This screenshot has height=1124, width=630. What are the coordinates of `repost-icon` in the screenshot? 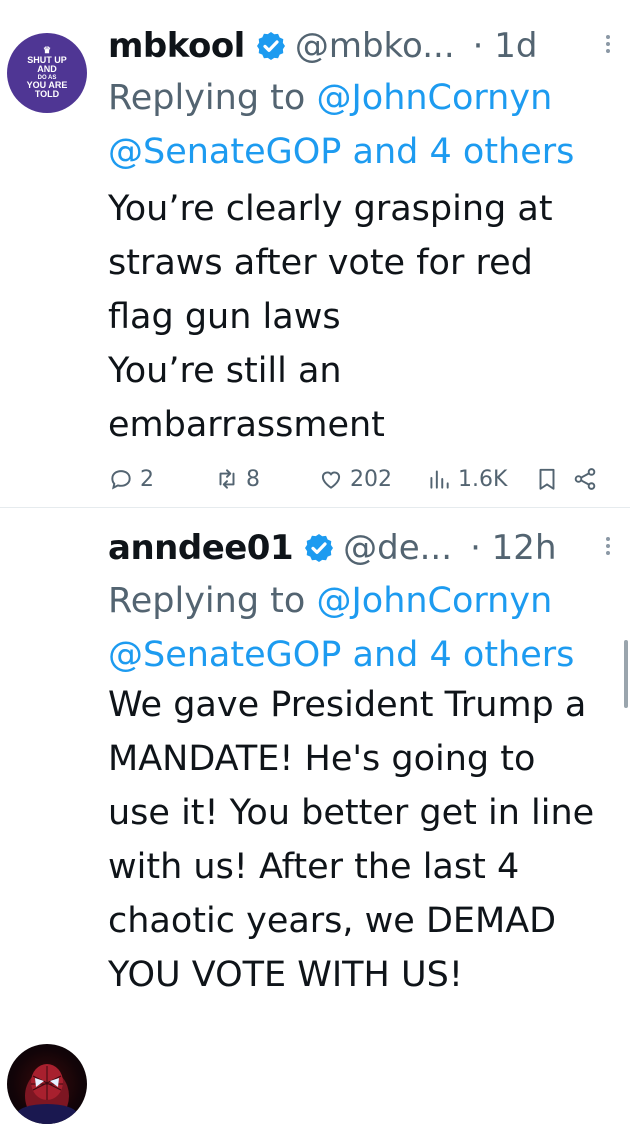 It's located at (227, 479).